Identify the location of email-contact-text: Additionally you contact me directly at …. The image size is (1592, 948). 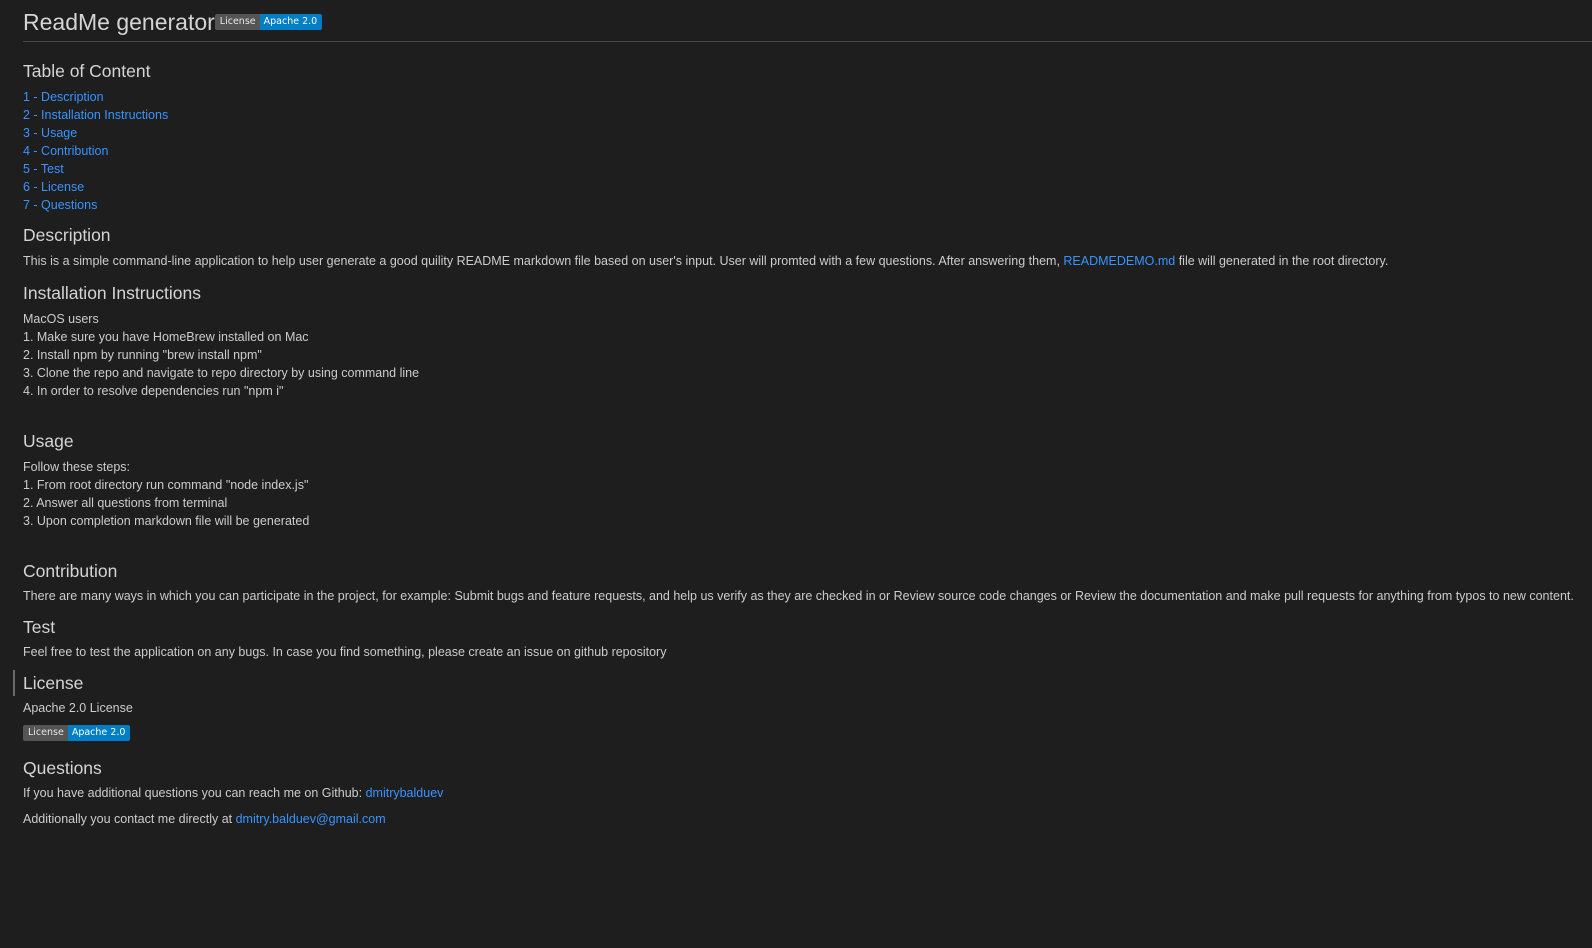
(807, 819).